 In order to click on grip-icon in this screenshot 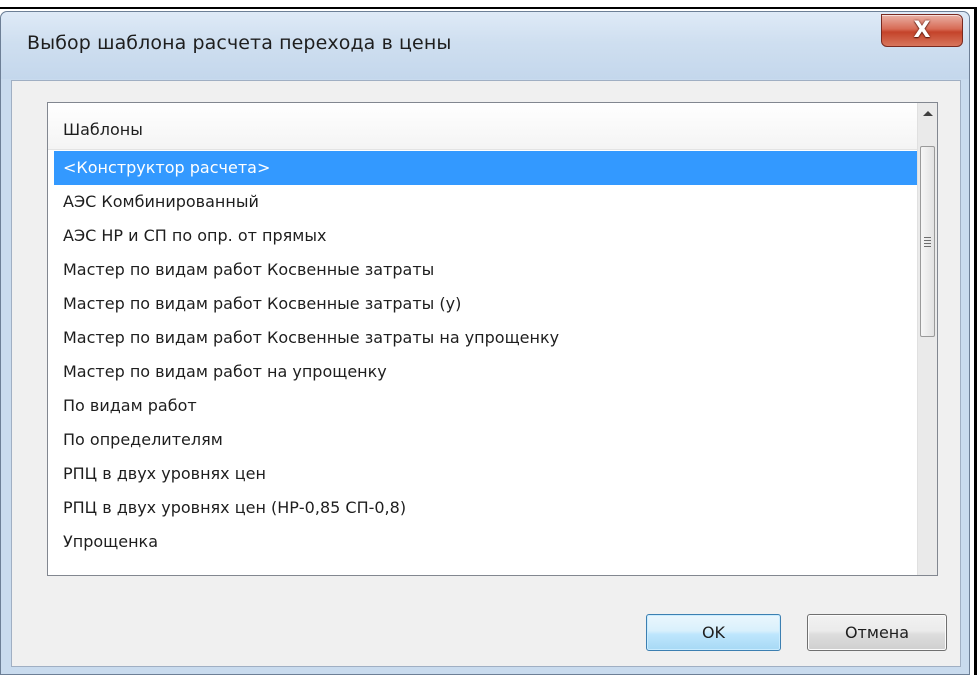, I will do `click(927, 241)`.